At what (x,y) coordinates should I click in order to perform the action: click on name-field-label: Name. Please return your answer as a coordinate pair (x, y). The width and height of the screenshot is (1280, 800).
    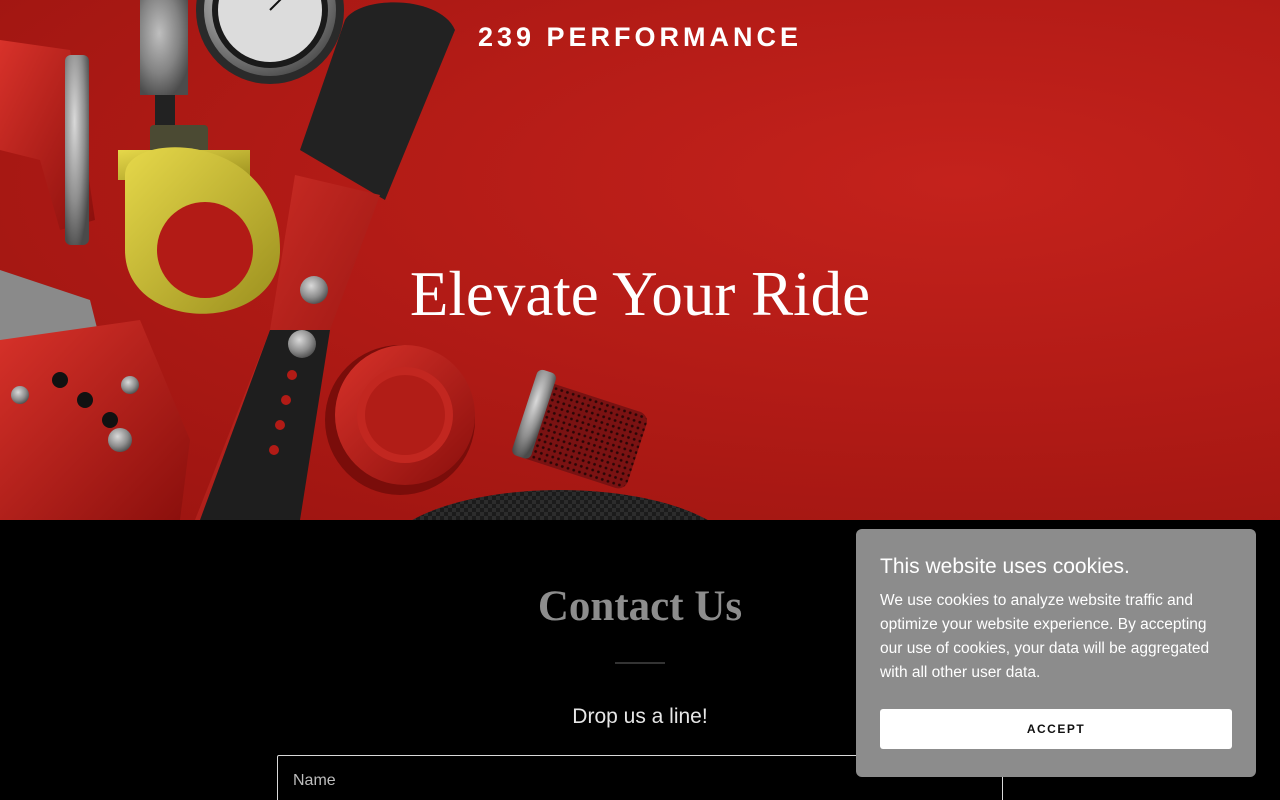
    Looking at the image, I should click on (314, 780).